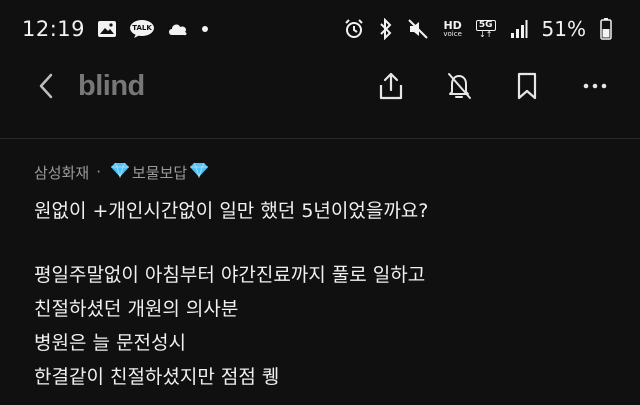  I want to click on network-arrows: ↓↑, so click(486, 34).